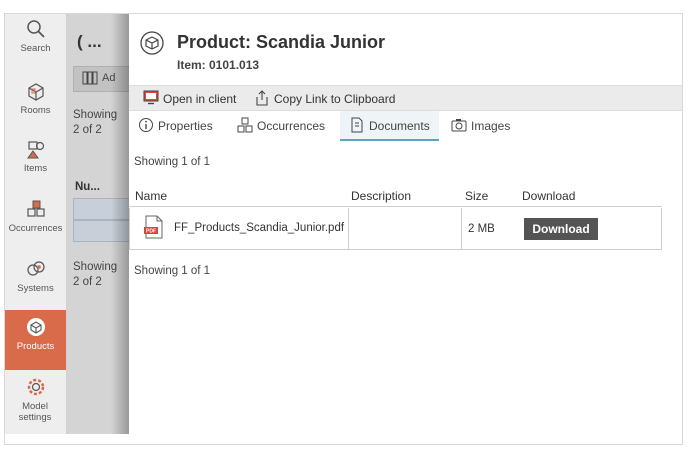  What do you see at coordinates (35, 92) in the screenshot?
I see `rooms-icon` at bounding box center [35, 92].